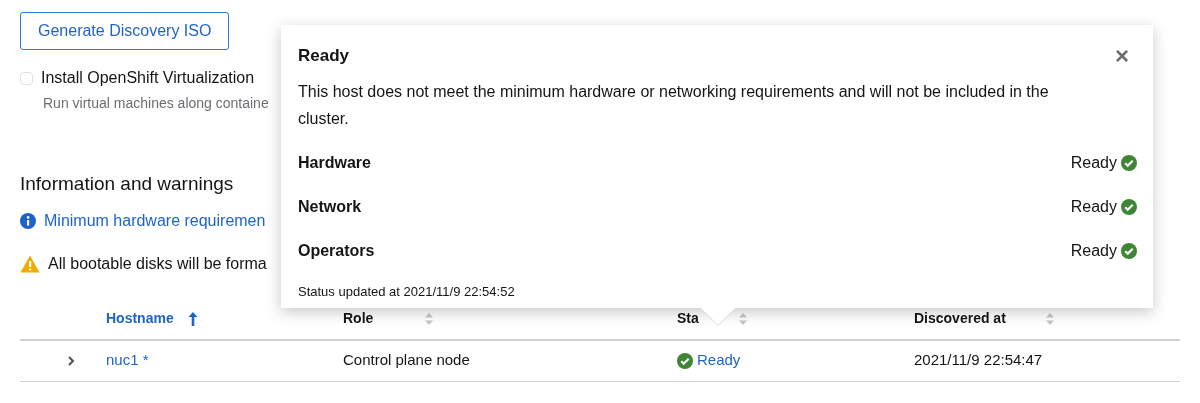 This screenshot has height=403, width=1200. I want to click on check-label: Network, so click(330, 206).